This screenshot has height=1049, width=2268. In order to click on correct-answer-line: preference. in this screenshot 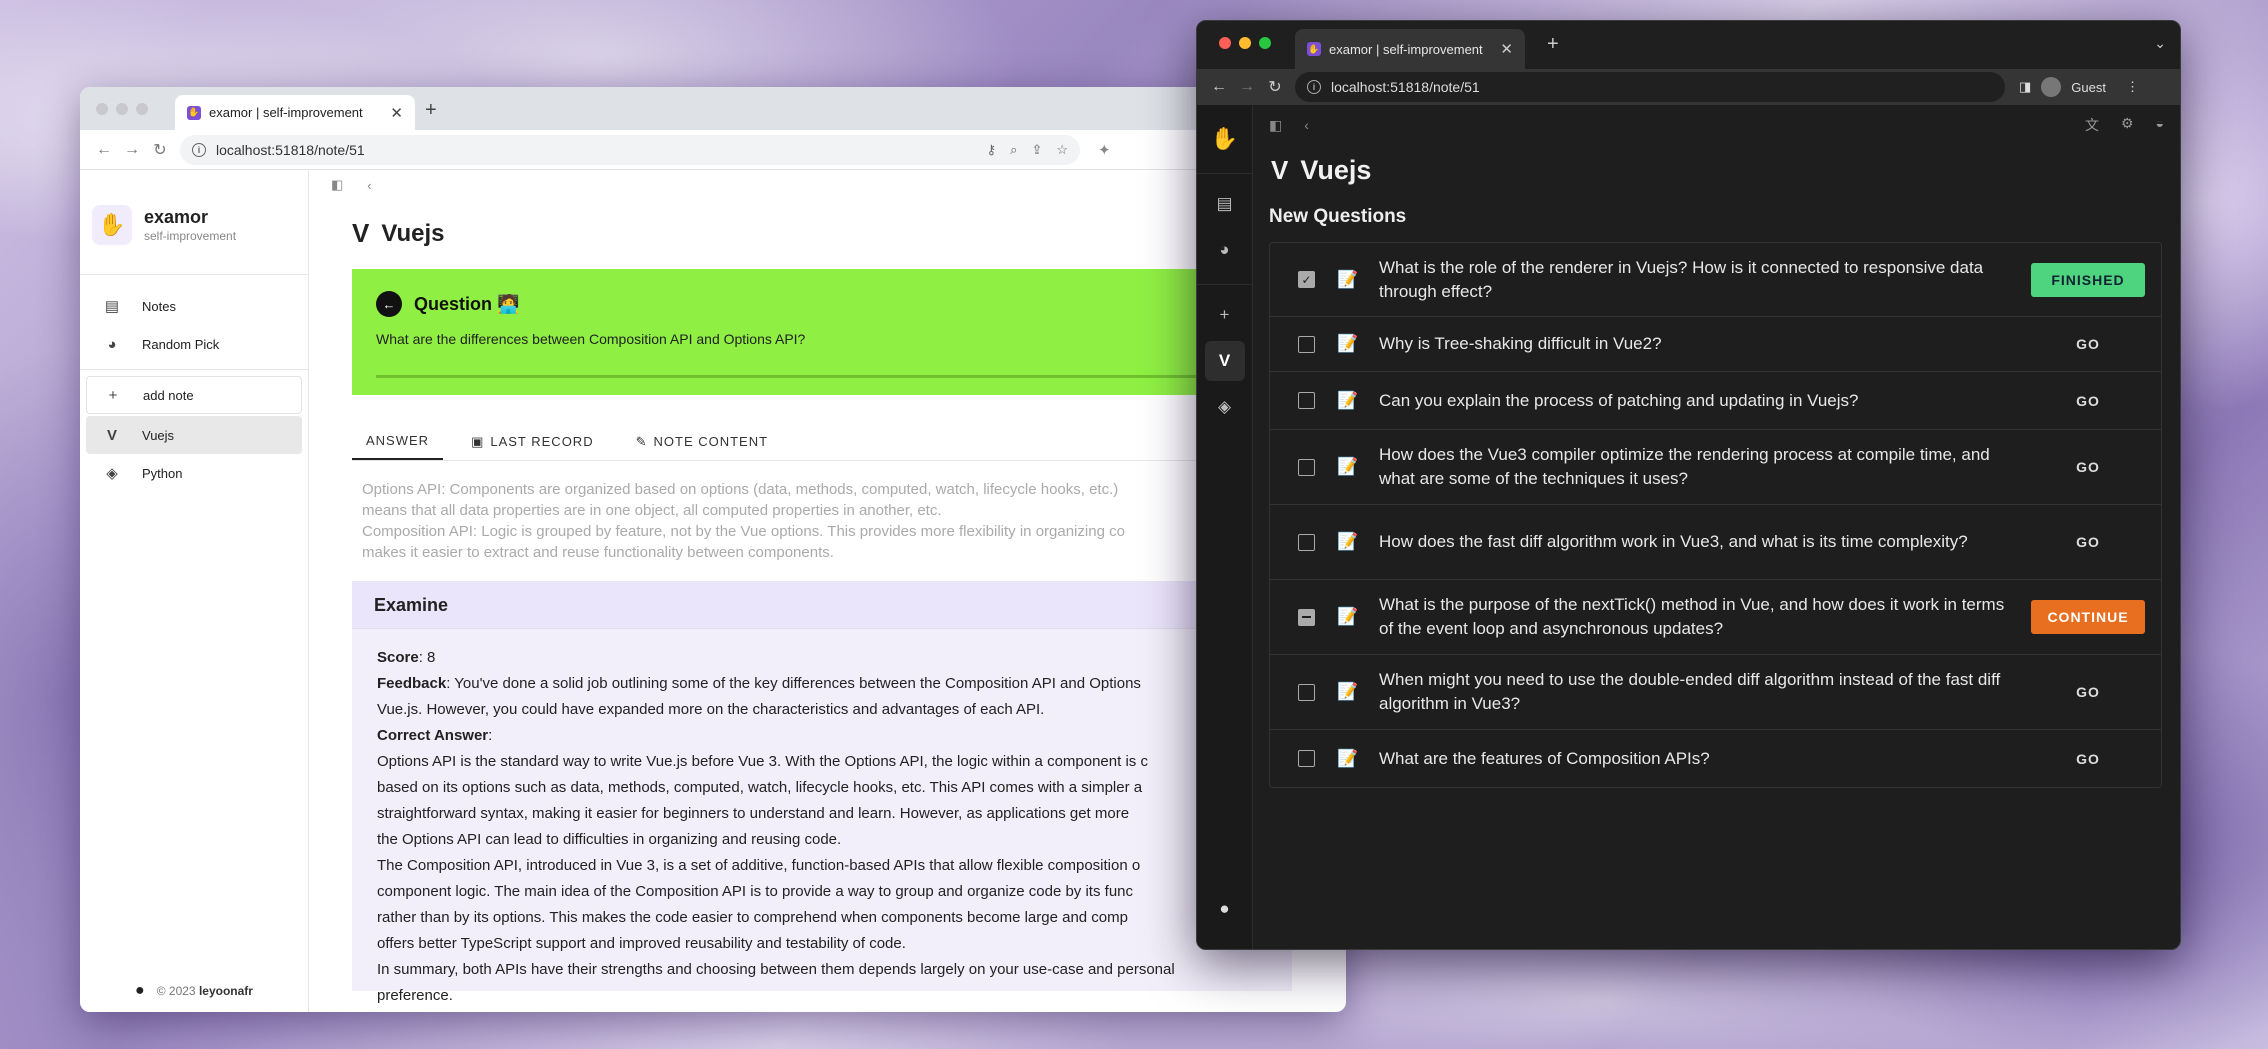, I will do `click(415, 995)`.